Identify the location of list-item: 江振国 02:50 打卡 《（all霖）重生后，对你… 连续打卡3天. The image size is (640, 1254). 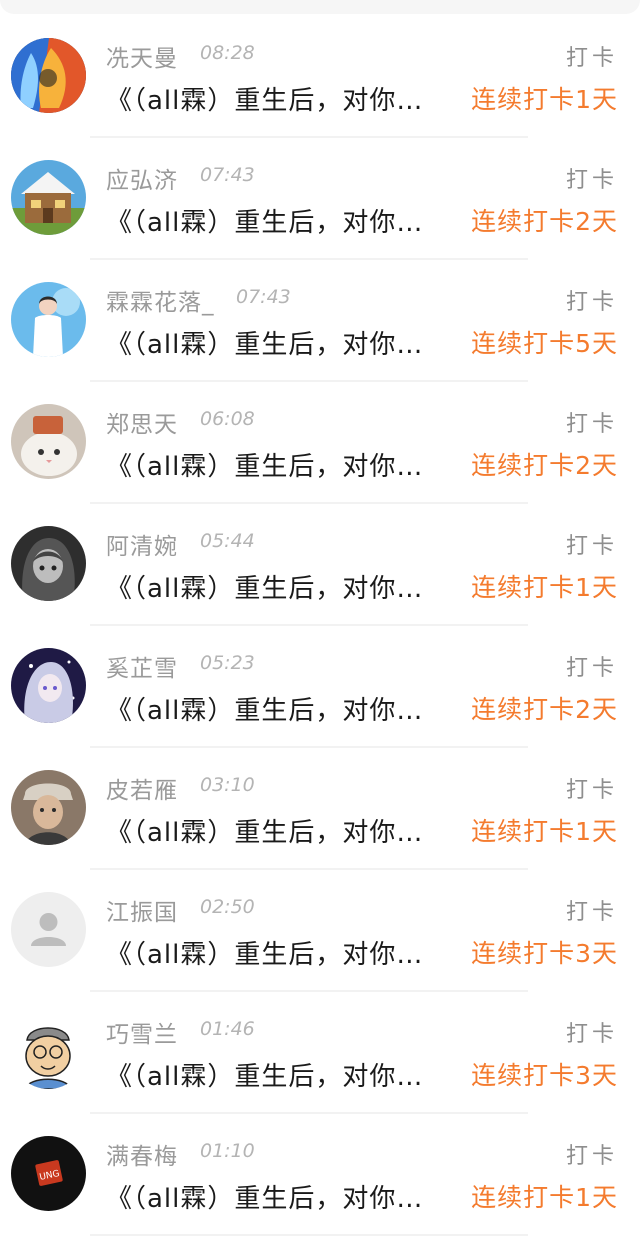
(320, 931).